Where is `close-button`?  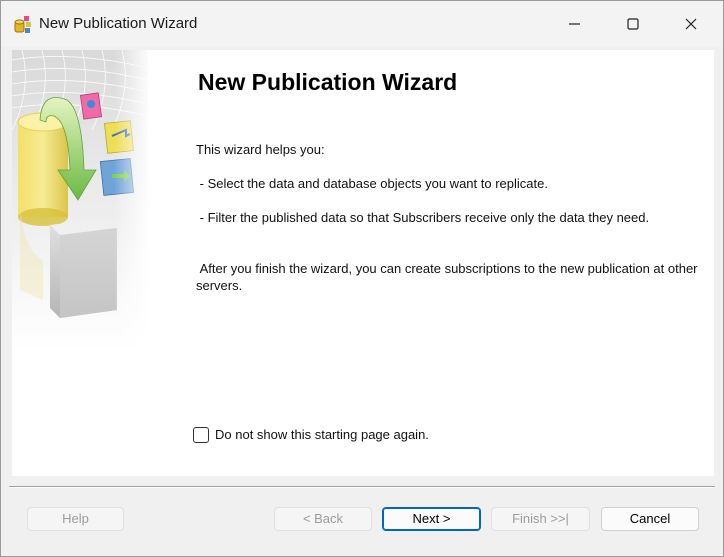 close-button is located at coordinates (691, 24).